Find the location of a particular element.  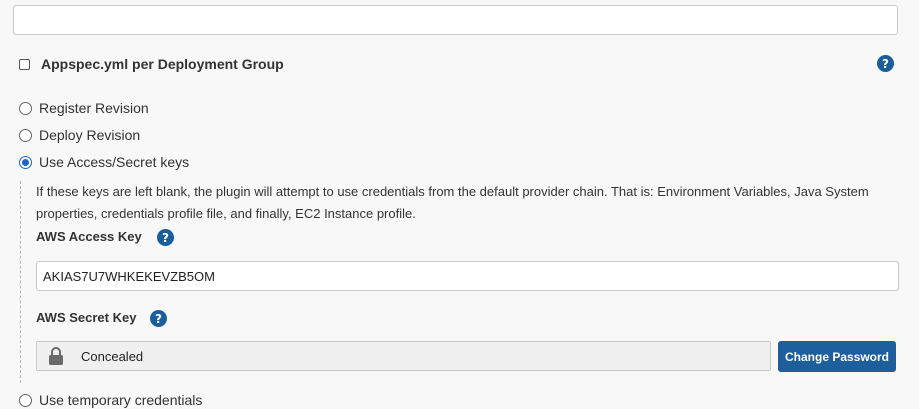

radio-temporary-credentials is located at coordinates (25, 400).